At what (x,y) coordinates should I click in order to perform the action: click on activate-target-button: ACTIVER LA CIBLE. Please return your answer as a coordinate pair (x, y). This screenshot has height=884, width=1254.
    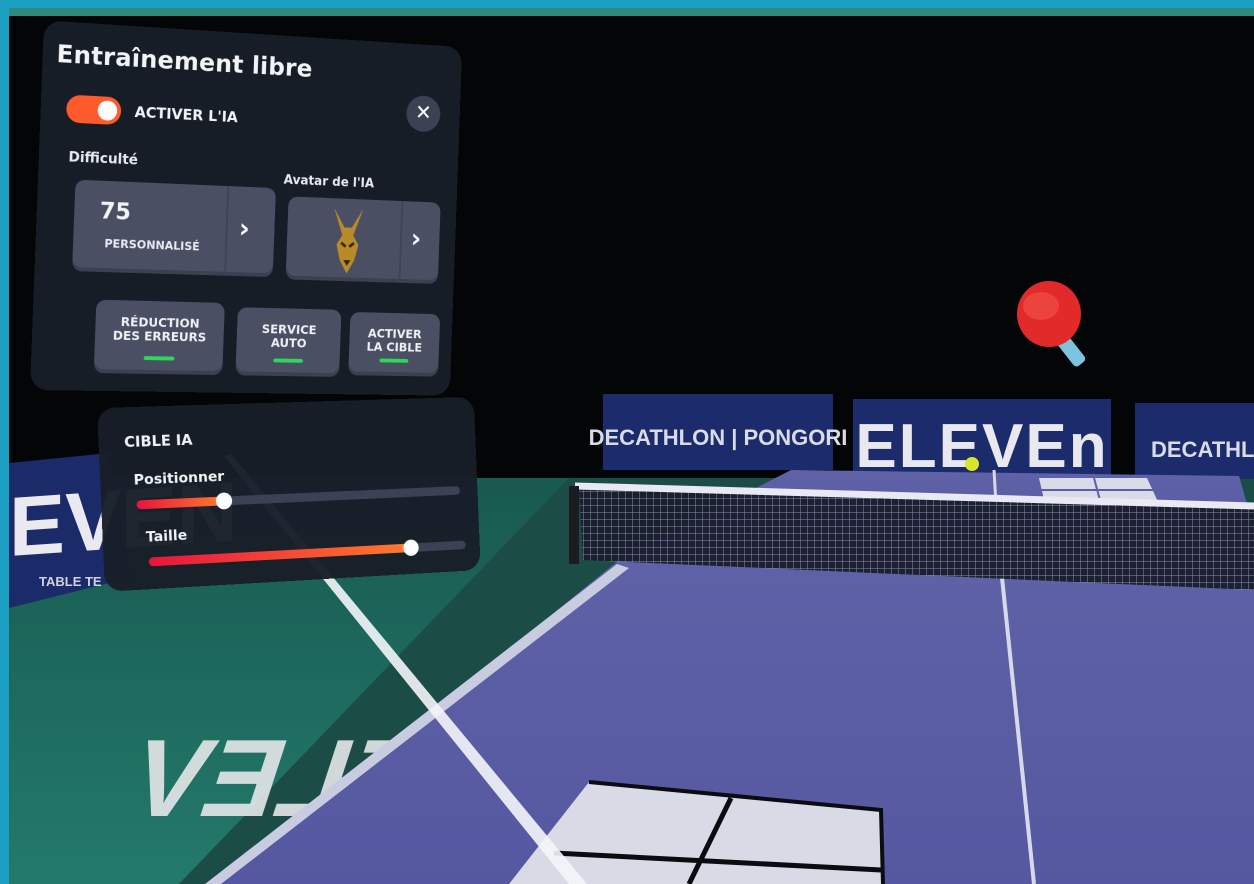
    Looking at the image, I should click on (394, 344).